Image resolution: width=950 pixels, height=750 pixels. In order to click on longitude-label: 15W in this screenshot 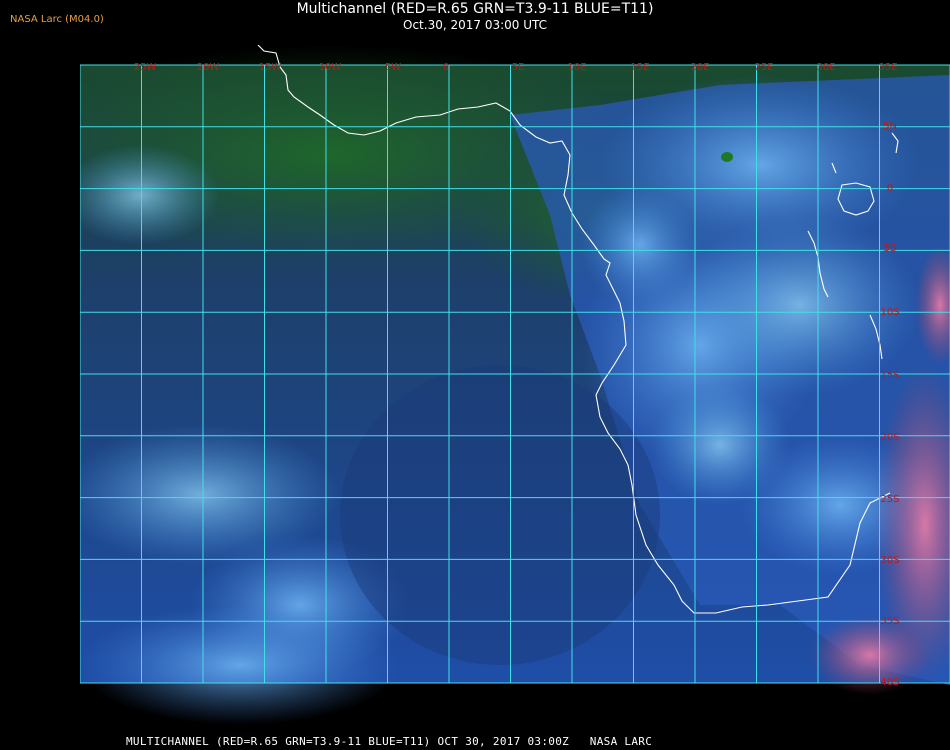, I will do `click(270, 67)`.